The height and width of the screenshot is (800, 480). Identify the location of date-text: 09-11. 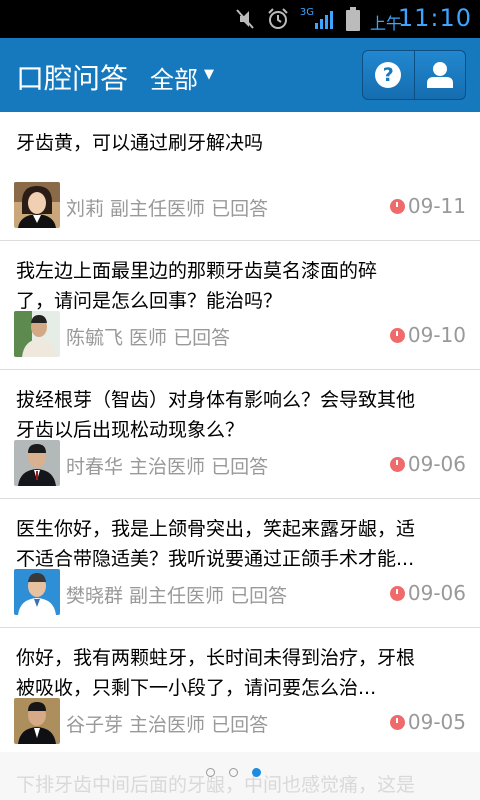
(436, 206).